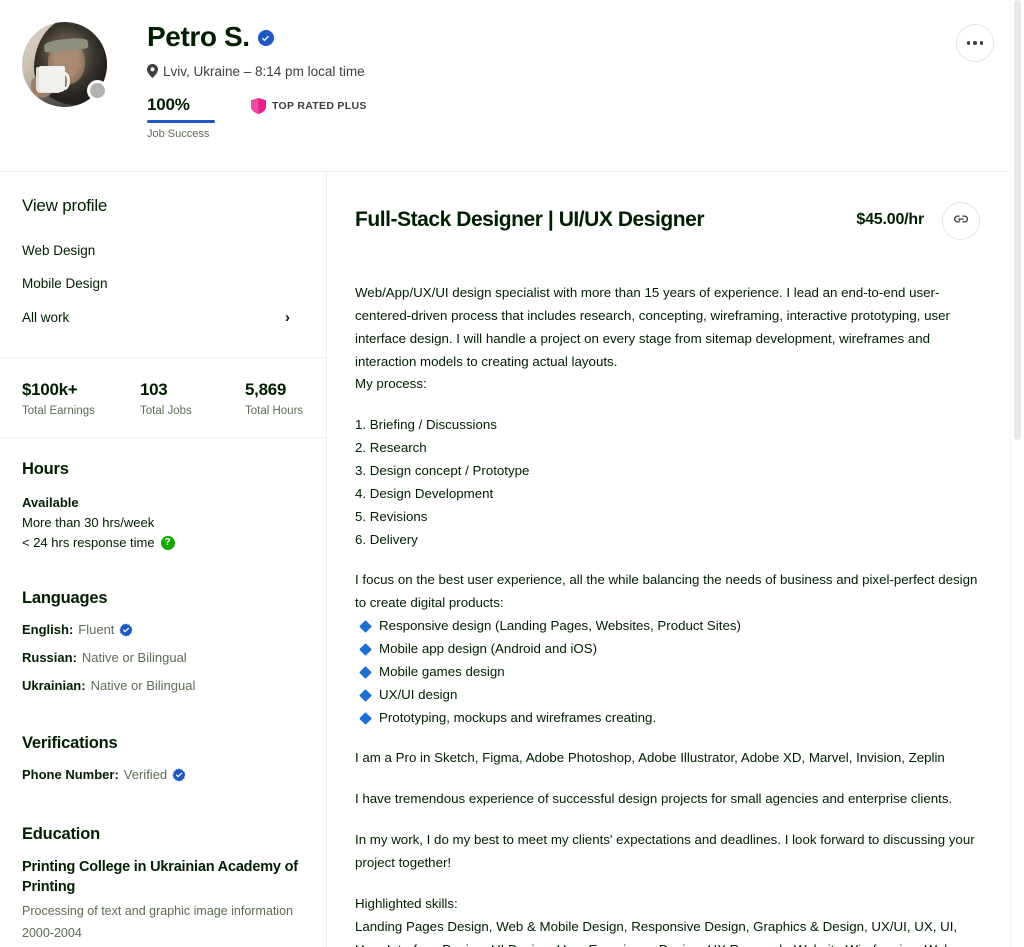 Image resolution: width=1024 pixels, height=947 pixels. I want to click on sidebar-item-web-design: Web Design, so click(163, 250).